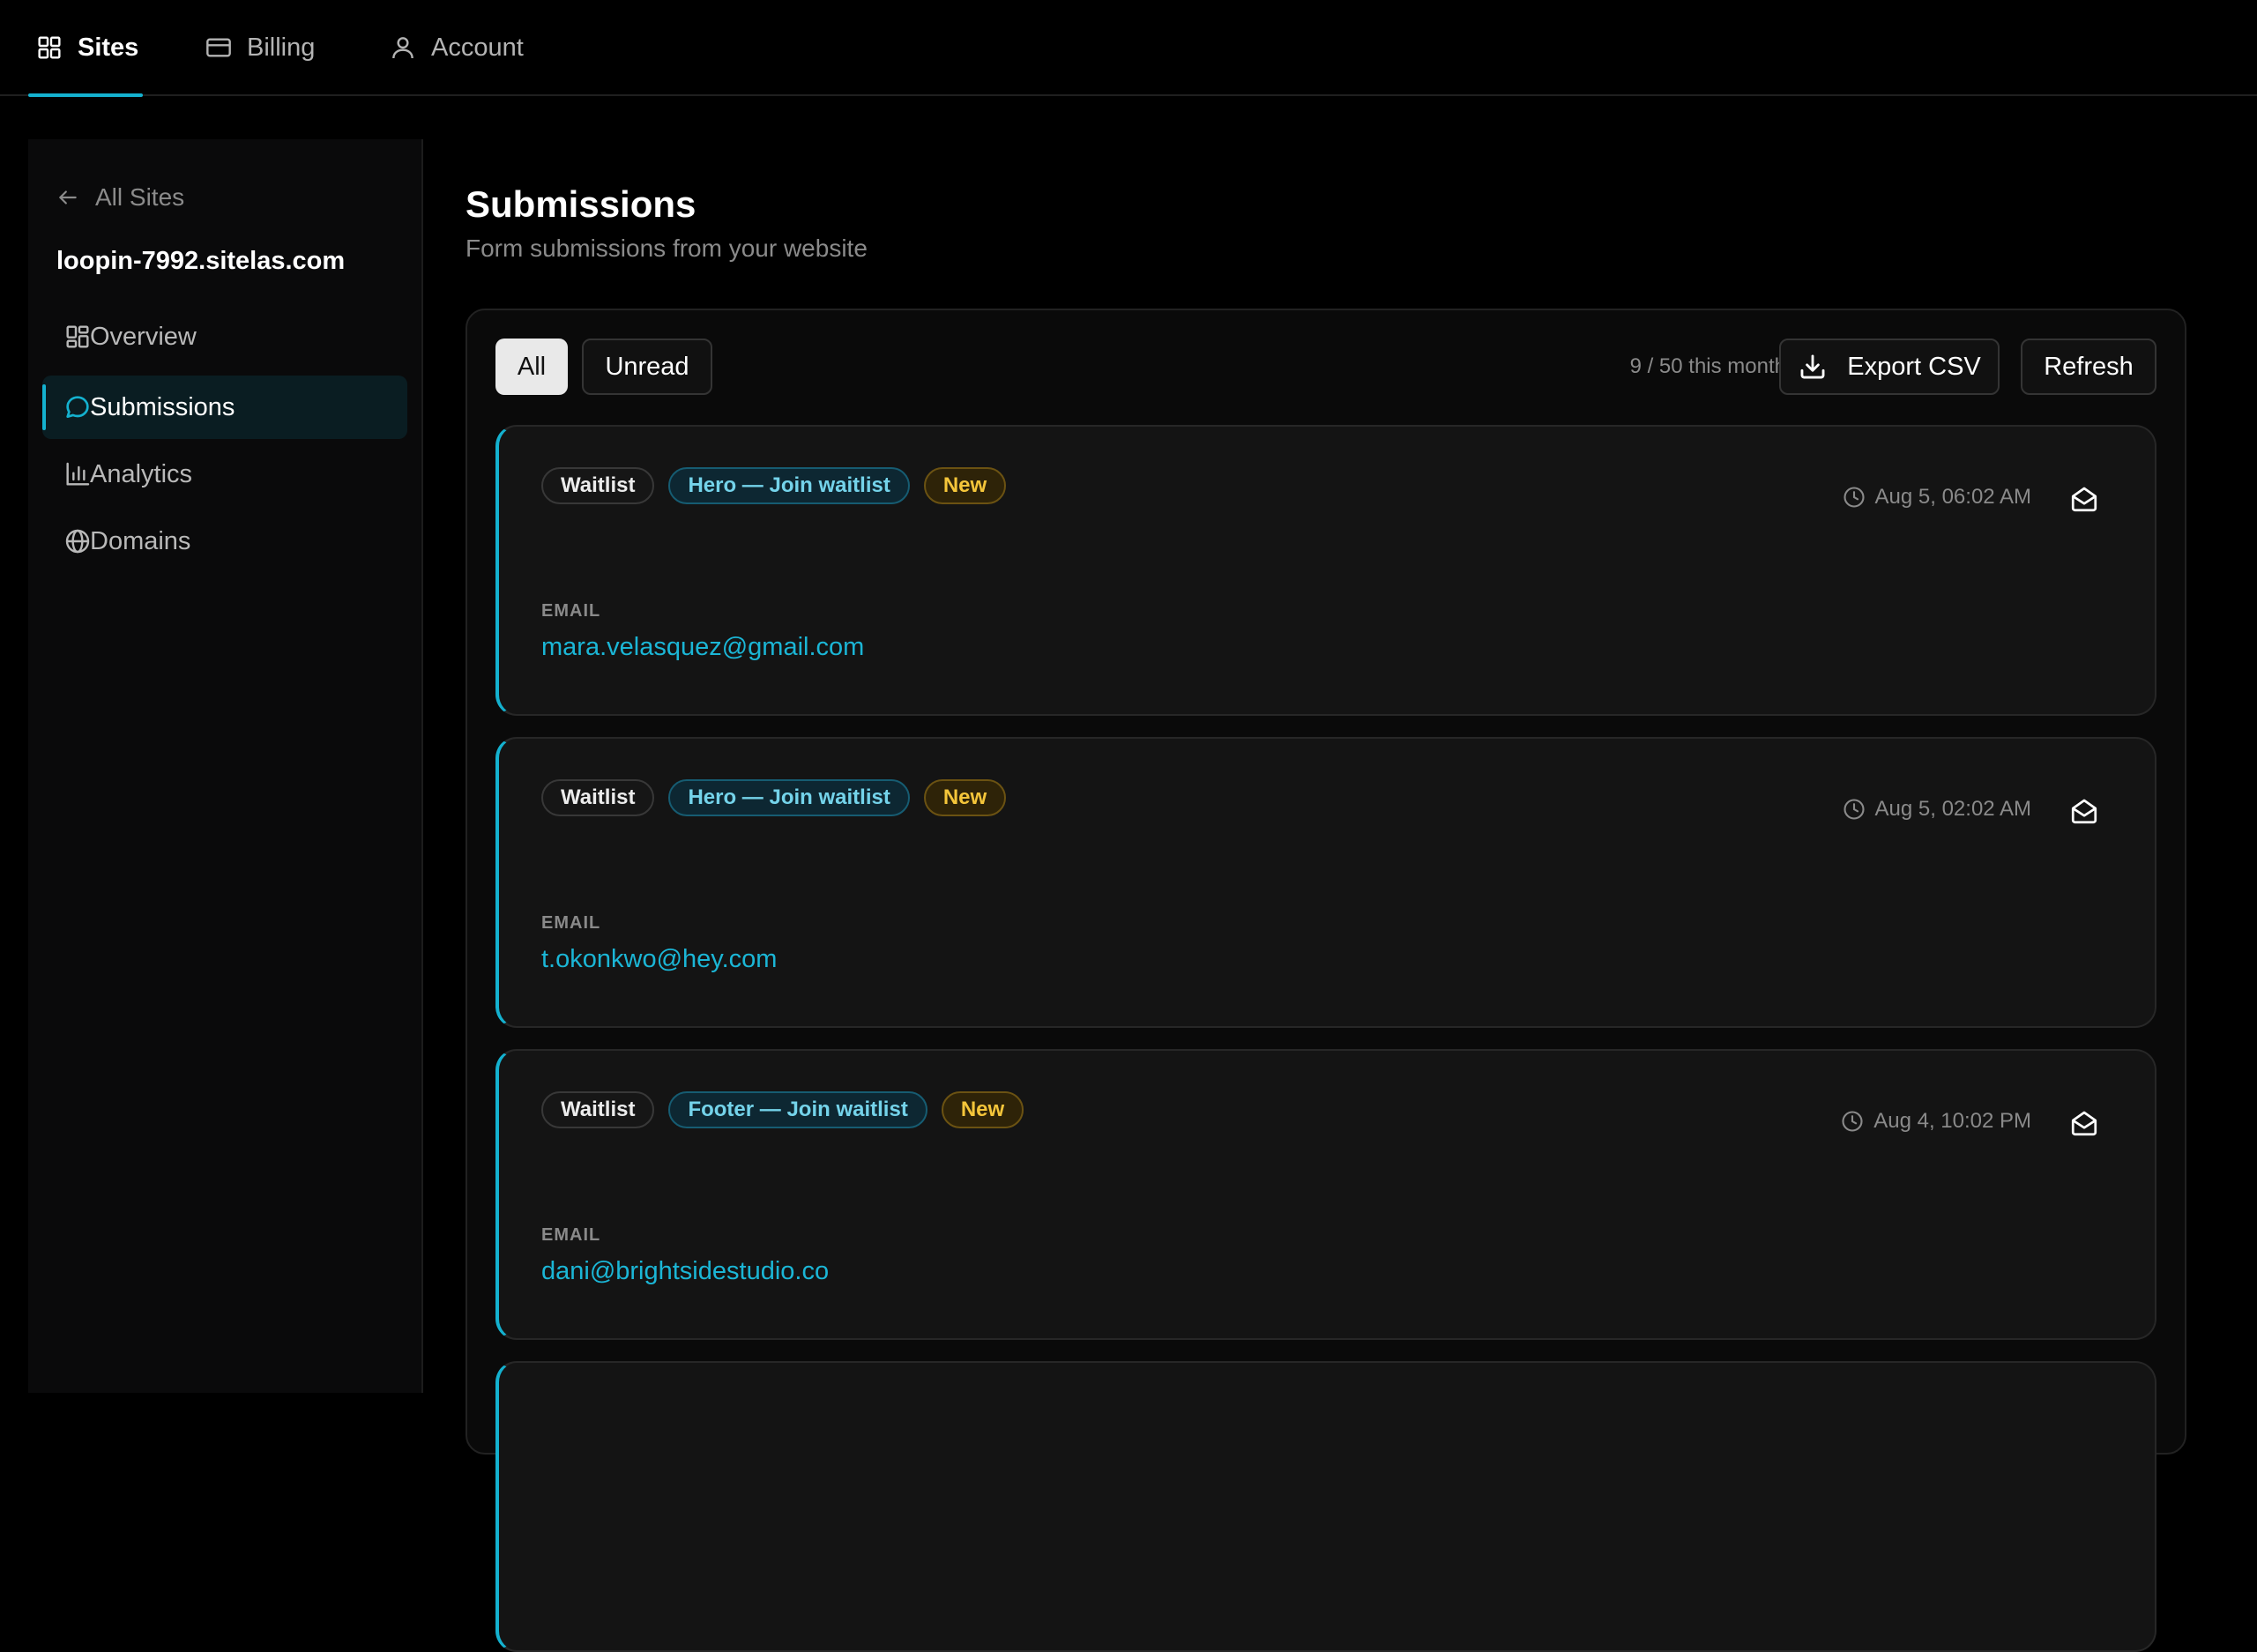 The width and height of the screenshot is (2257, 1652). Describe the element at coordinates (1914, 366) in the screenshot. I see `export-csv-label: Export CSV` at that location.